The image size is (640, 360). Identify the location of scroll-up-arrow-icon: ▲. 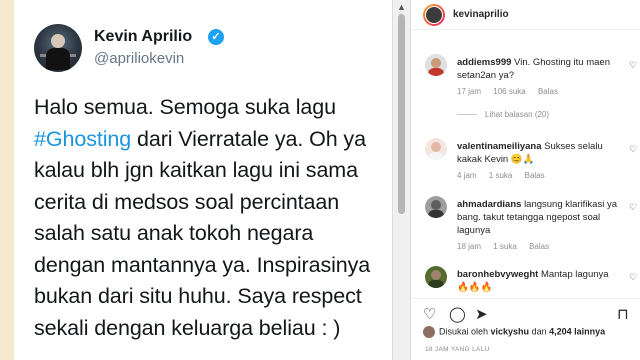
(401, 7).